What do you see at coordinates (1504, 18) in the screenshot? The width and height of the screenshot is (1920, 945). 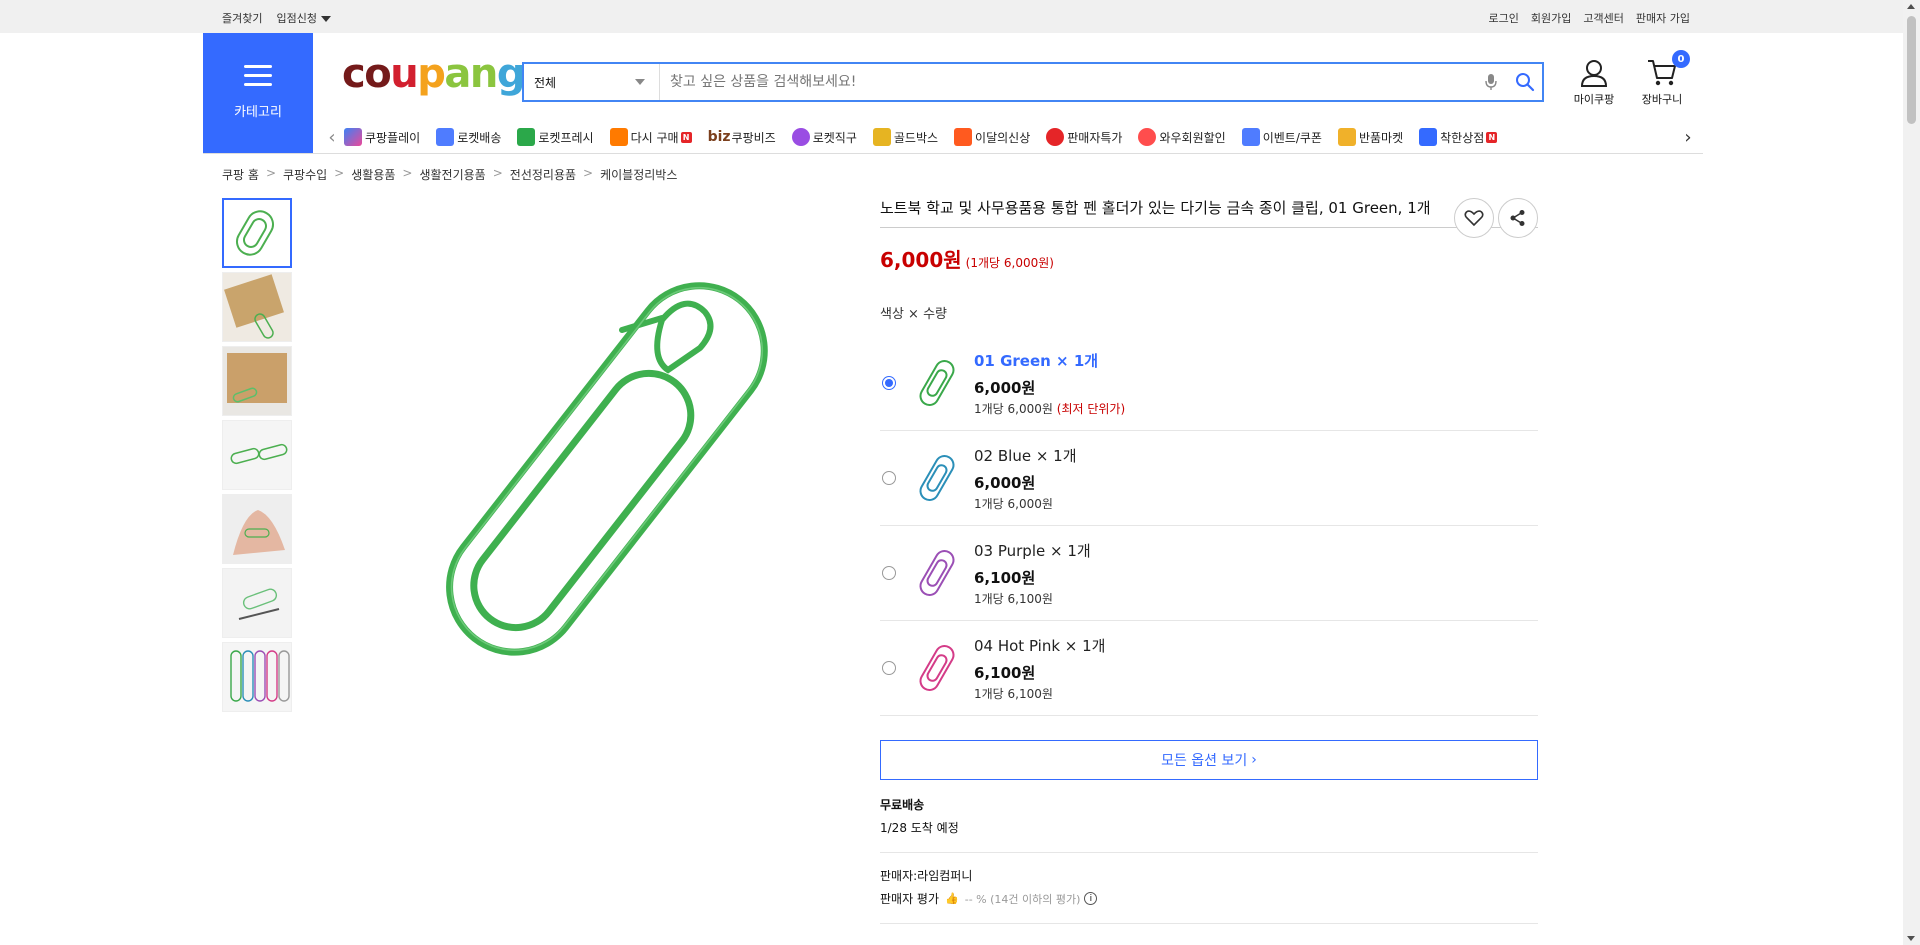 I see `login-link: 로그인` at bounding box center [1504, 18].